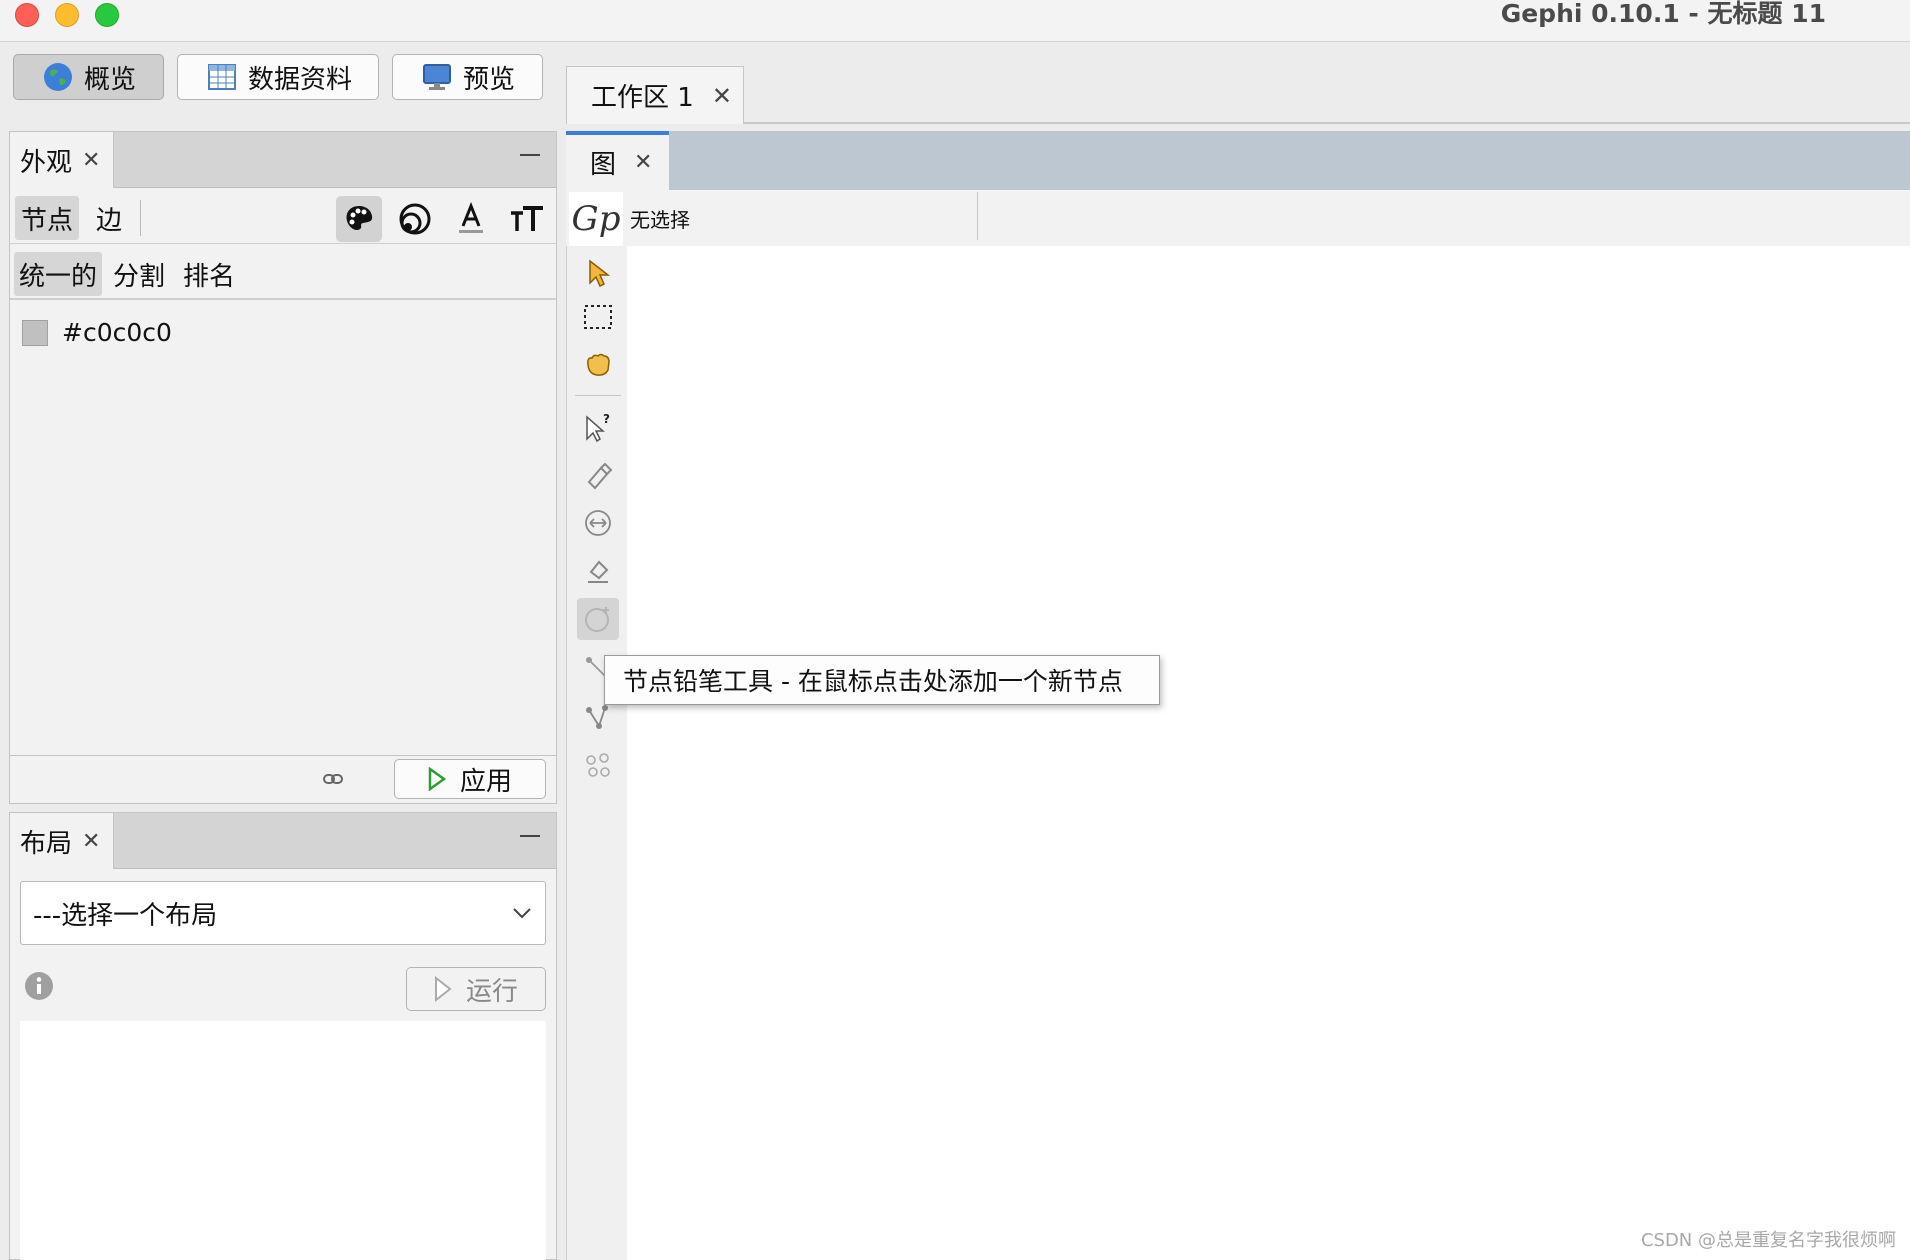 This screenshot has height=1260, width=1910. Describe the element at coordinates (283, 1140) in the screenshot. I see `layout-properties-area` at that location.